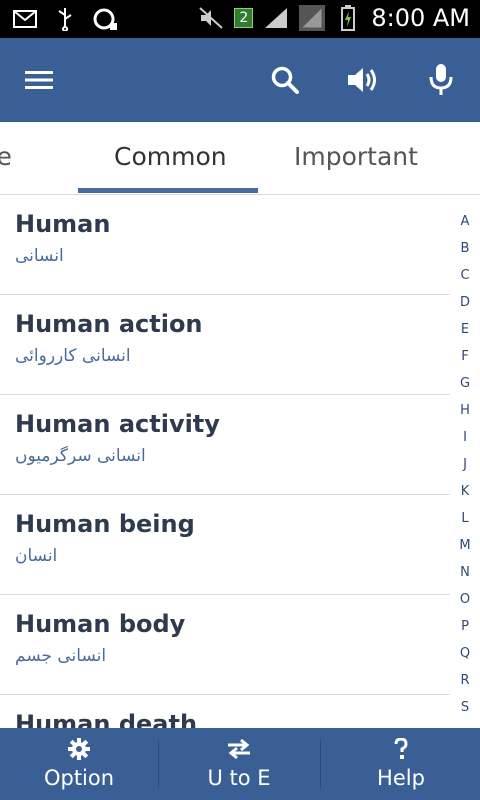 The height and width of the screenshot is (800, 480). Describe the element at coordinates (79, 778) in the screenshot. I see `option-label: Option` at that location.